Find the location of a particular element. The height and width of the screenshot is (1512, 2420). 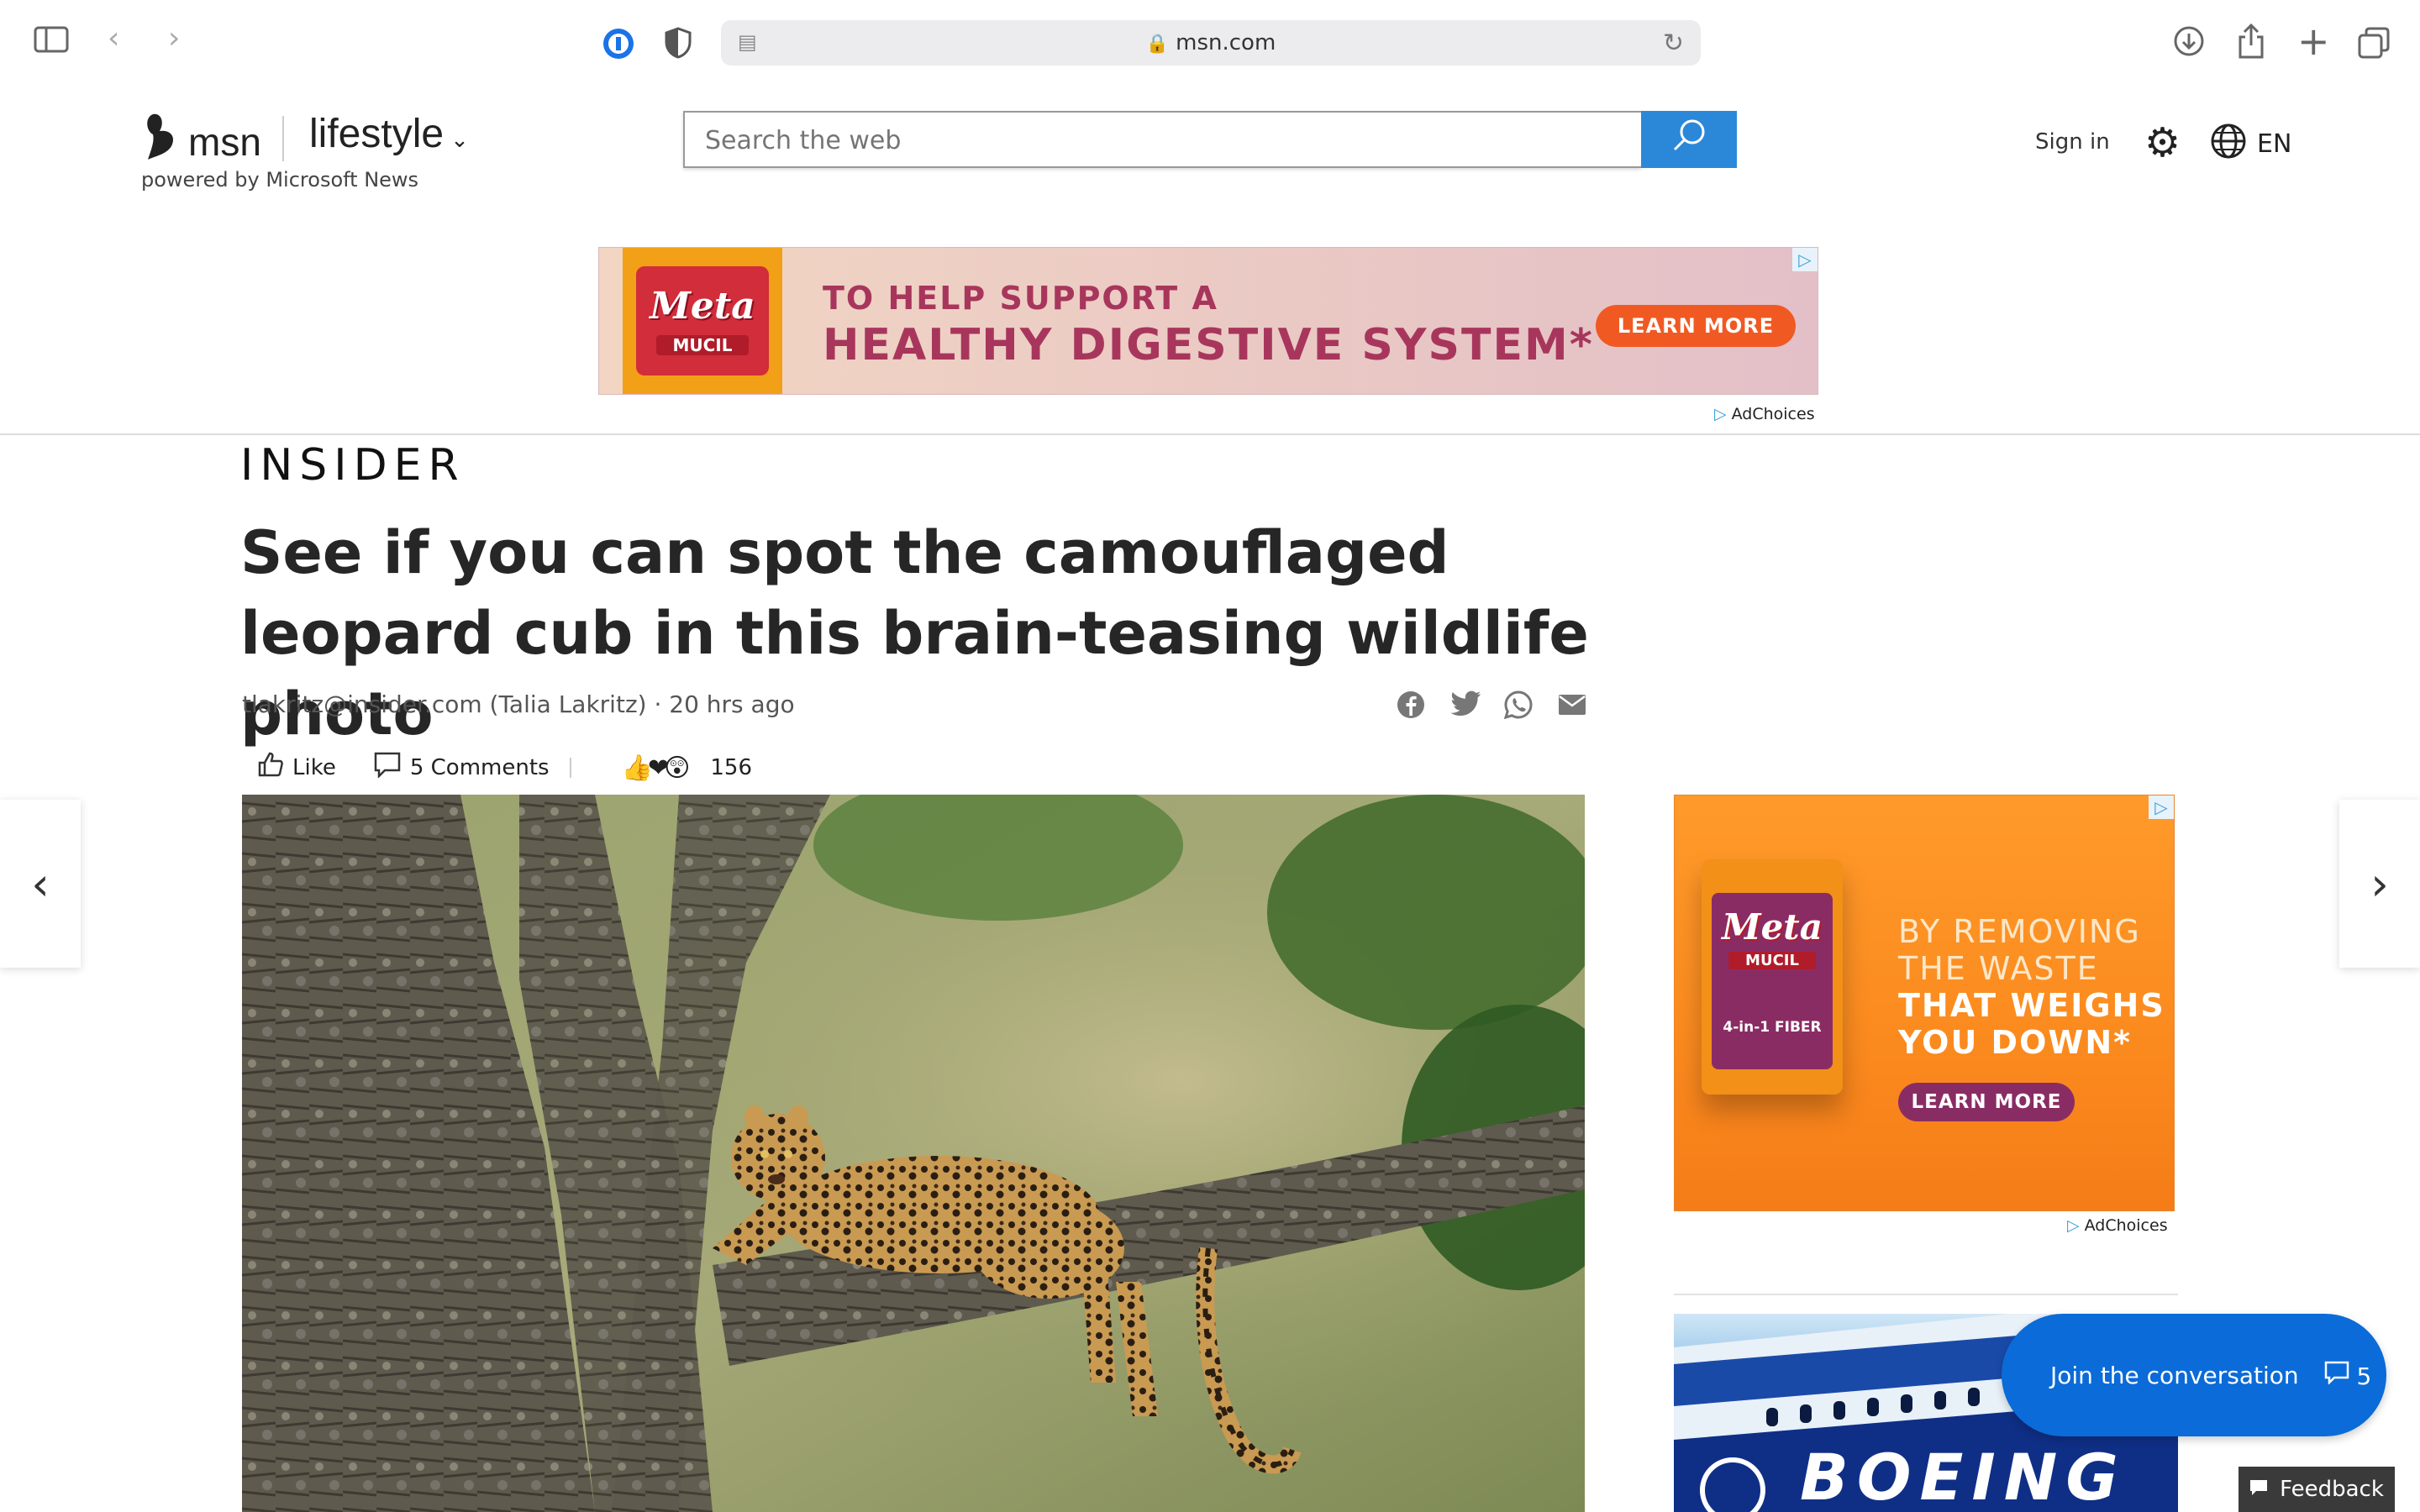

comment-count: 5 is located at coordinates (2364, 1376).